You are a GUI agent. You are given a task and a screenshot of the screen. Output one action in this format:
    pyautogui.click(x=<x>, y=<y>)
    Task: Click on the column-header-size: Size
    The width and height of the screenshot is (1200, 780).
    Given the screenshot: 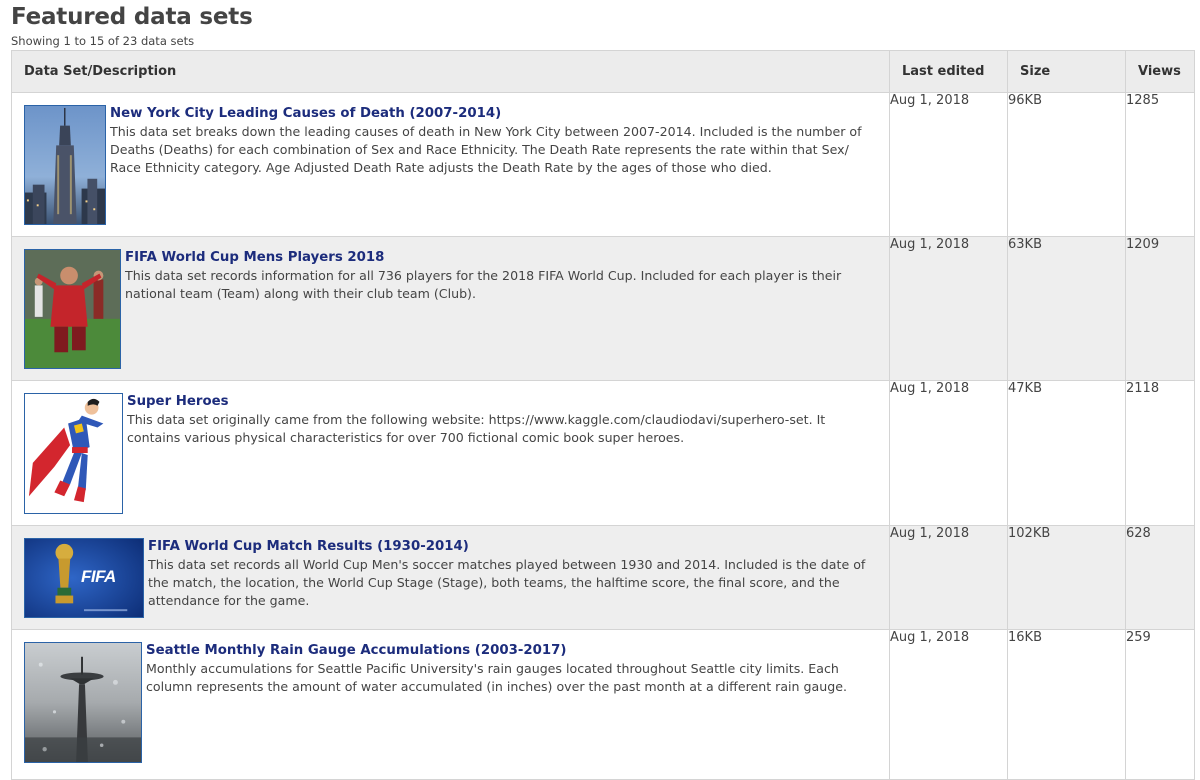 What is the action you would take?
    pyautogui.click(x=1066, y=71)
    